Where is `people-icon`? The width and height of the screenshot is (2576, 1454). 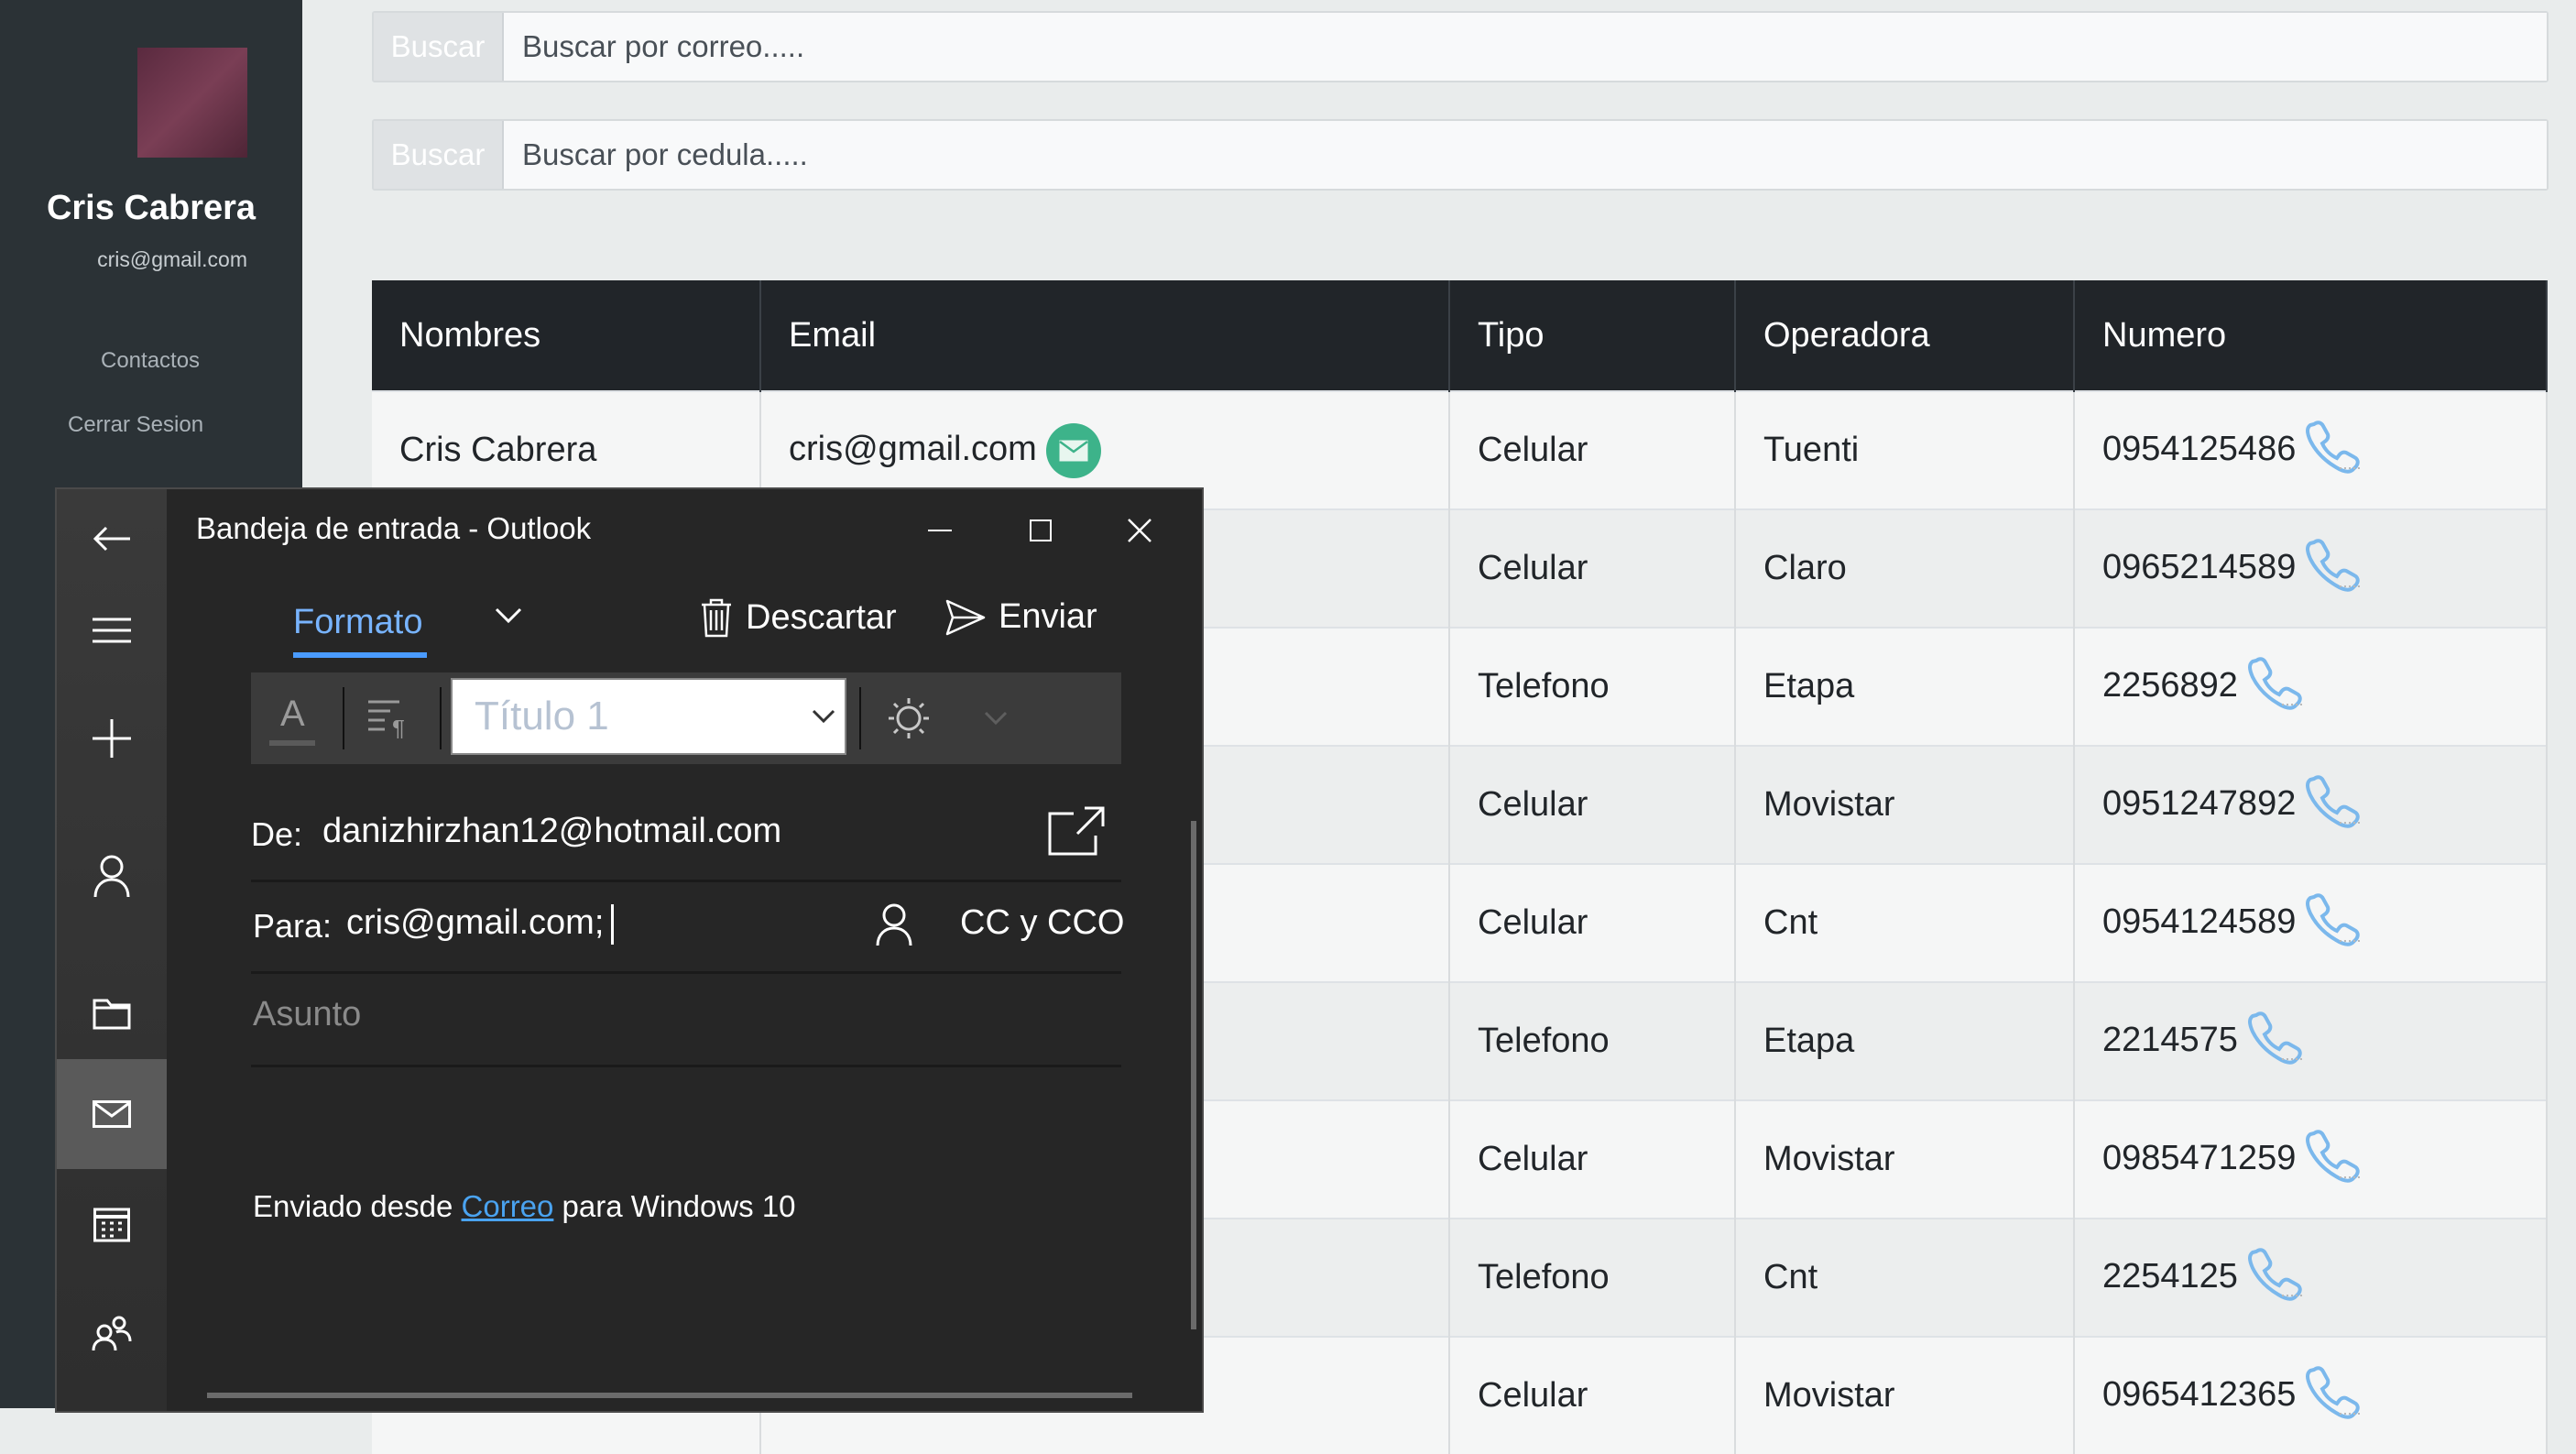
people-icon is located at coordinates (112, 1334).